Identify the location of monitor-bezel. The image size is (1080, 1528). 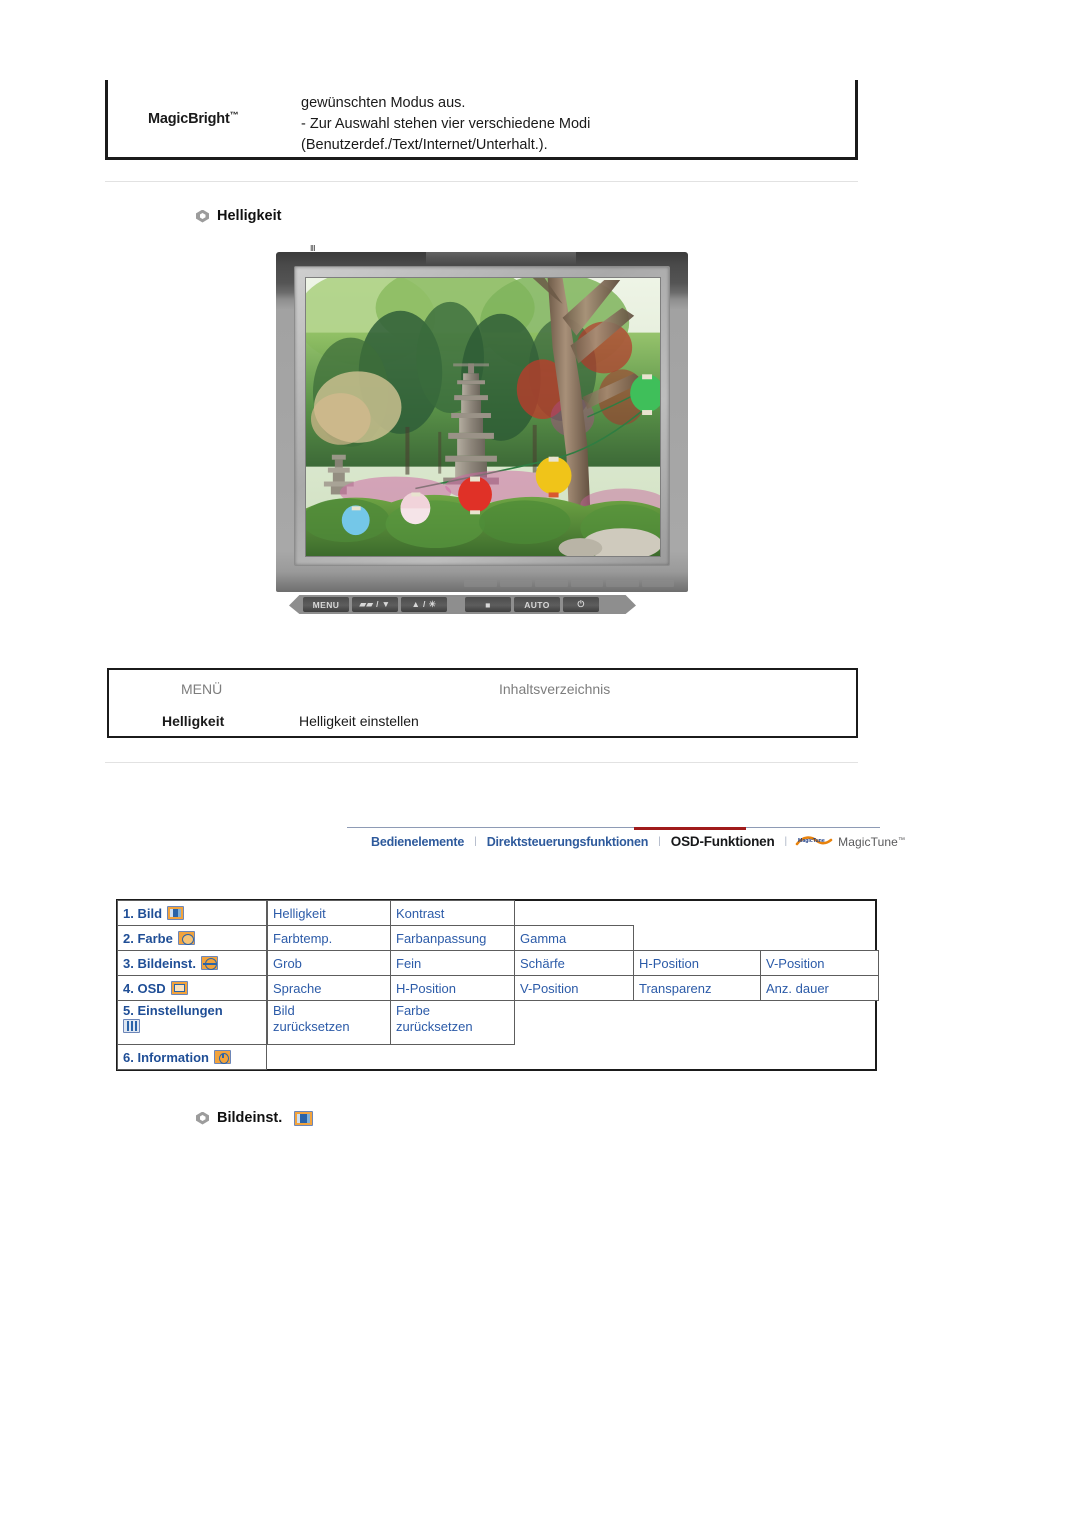
(482, 416).